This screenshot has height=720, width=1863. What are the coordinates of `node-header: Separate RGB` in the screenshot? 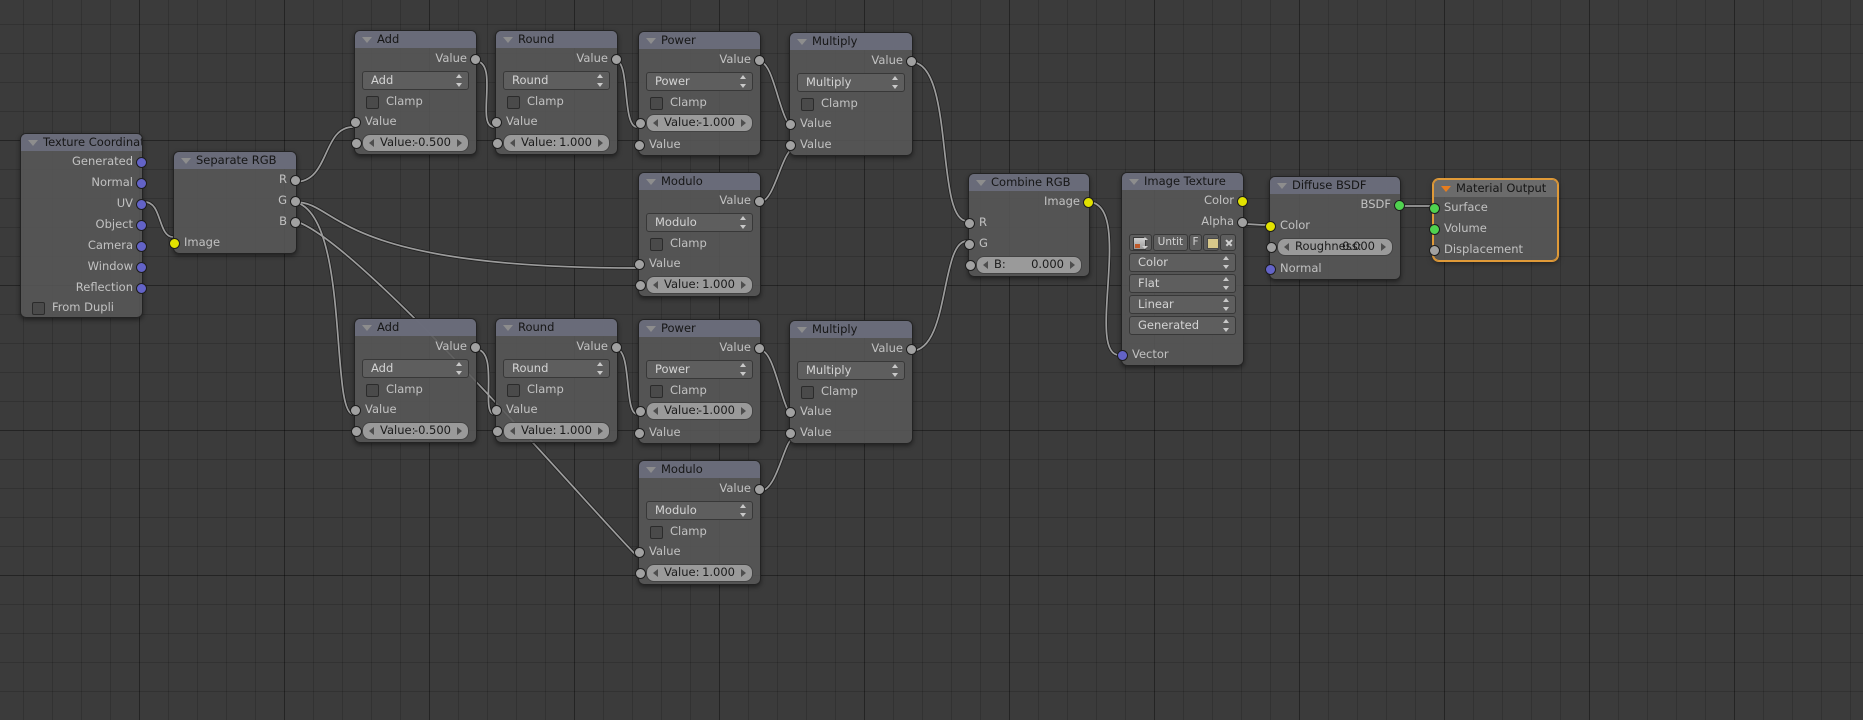 It's located at (235, 160).